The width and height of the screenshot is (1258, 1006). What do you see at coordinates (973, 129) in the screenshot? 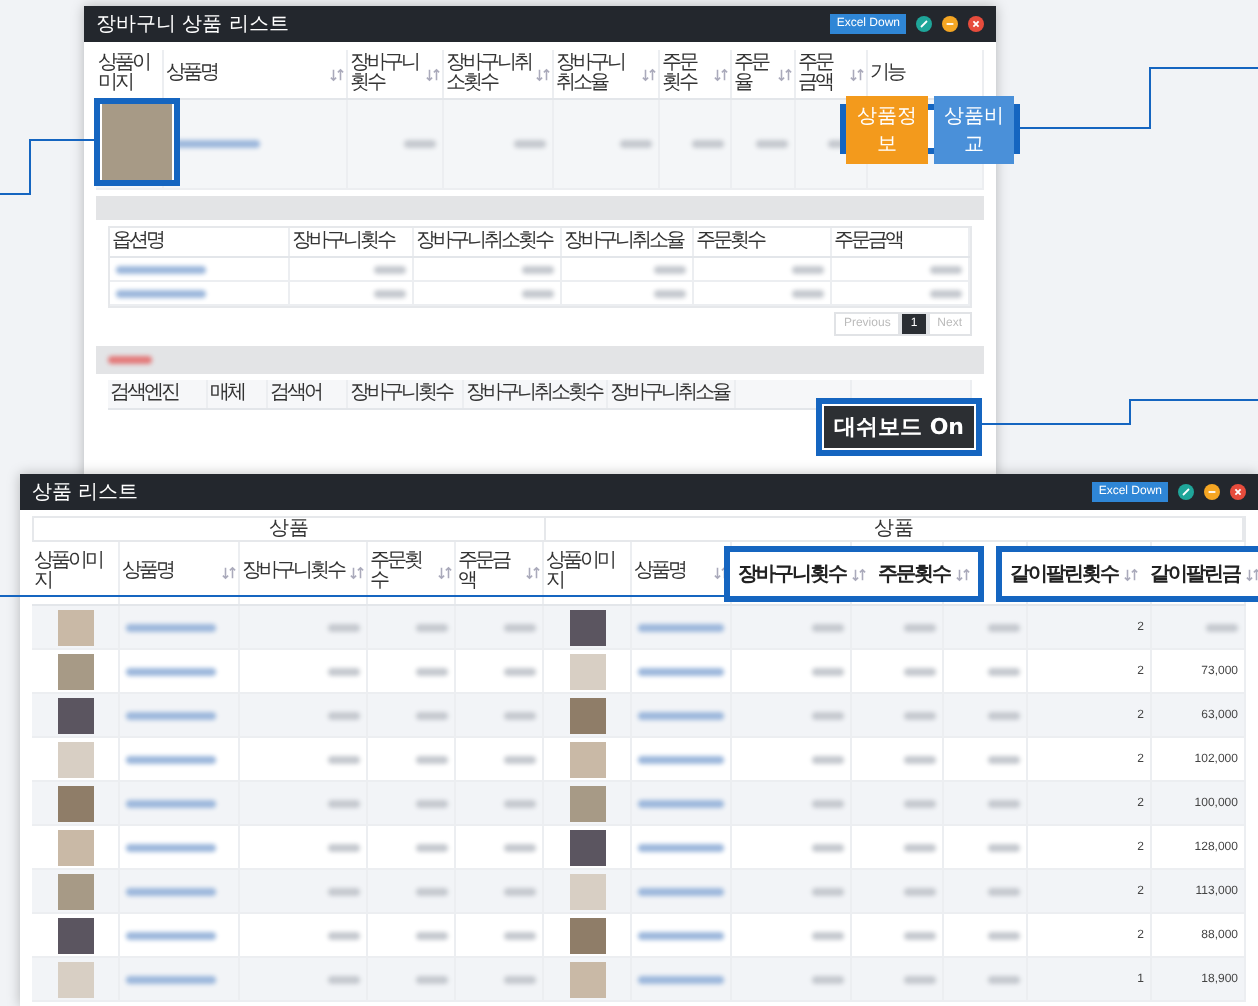
I see `action-button: 상품비교` at bounding box center [973, 129].